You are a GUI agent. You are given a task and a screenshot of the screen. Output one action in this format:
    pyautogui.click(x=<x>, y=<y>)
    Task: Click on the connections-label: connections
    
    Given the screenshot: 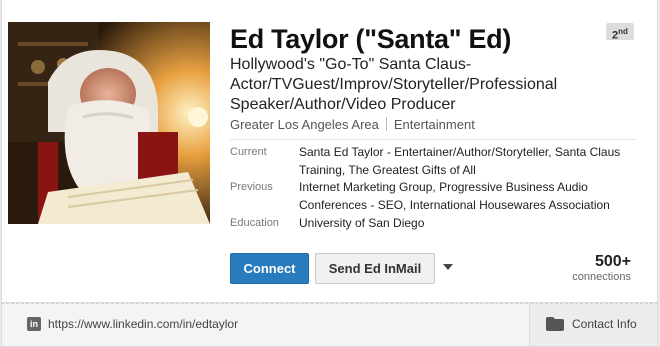 What is the action you would take?
    pyautogui.click(x=601, y=277)
    